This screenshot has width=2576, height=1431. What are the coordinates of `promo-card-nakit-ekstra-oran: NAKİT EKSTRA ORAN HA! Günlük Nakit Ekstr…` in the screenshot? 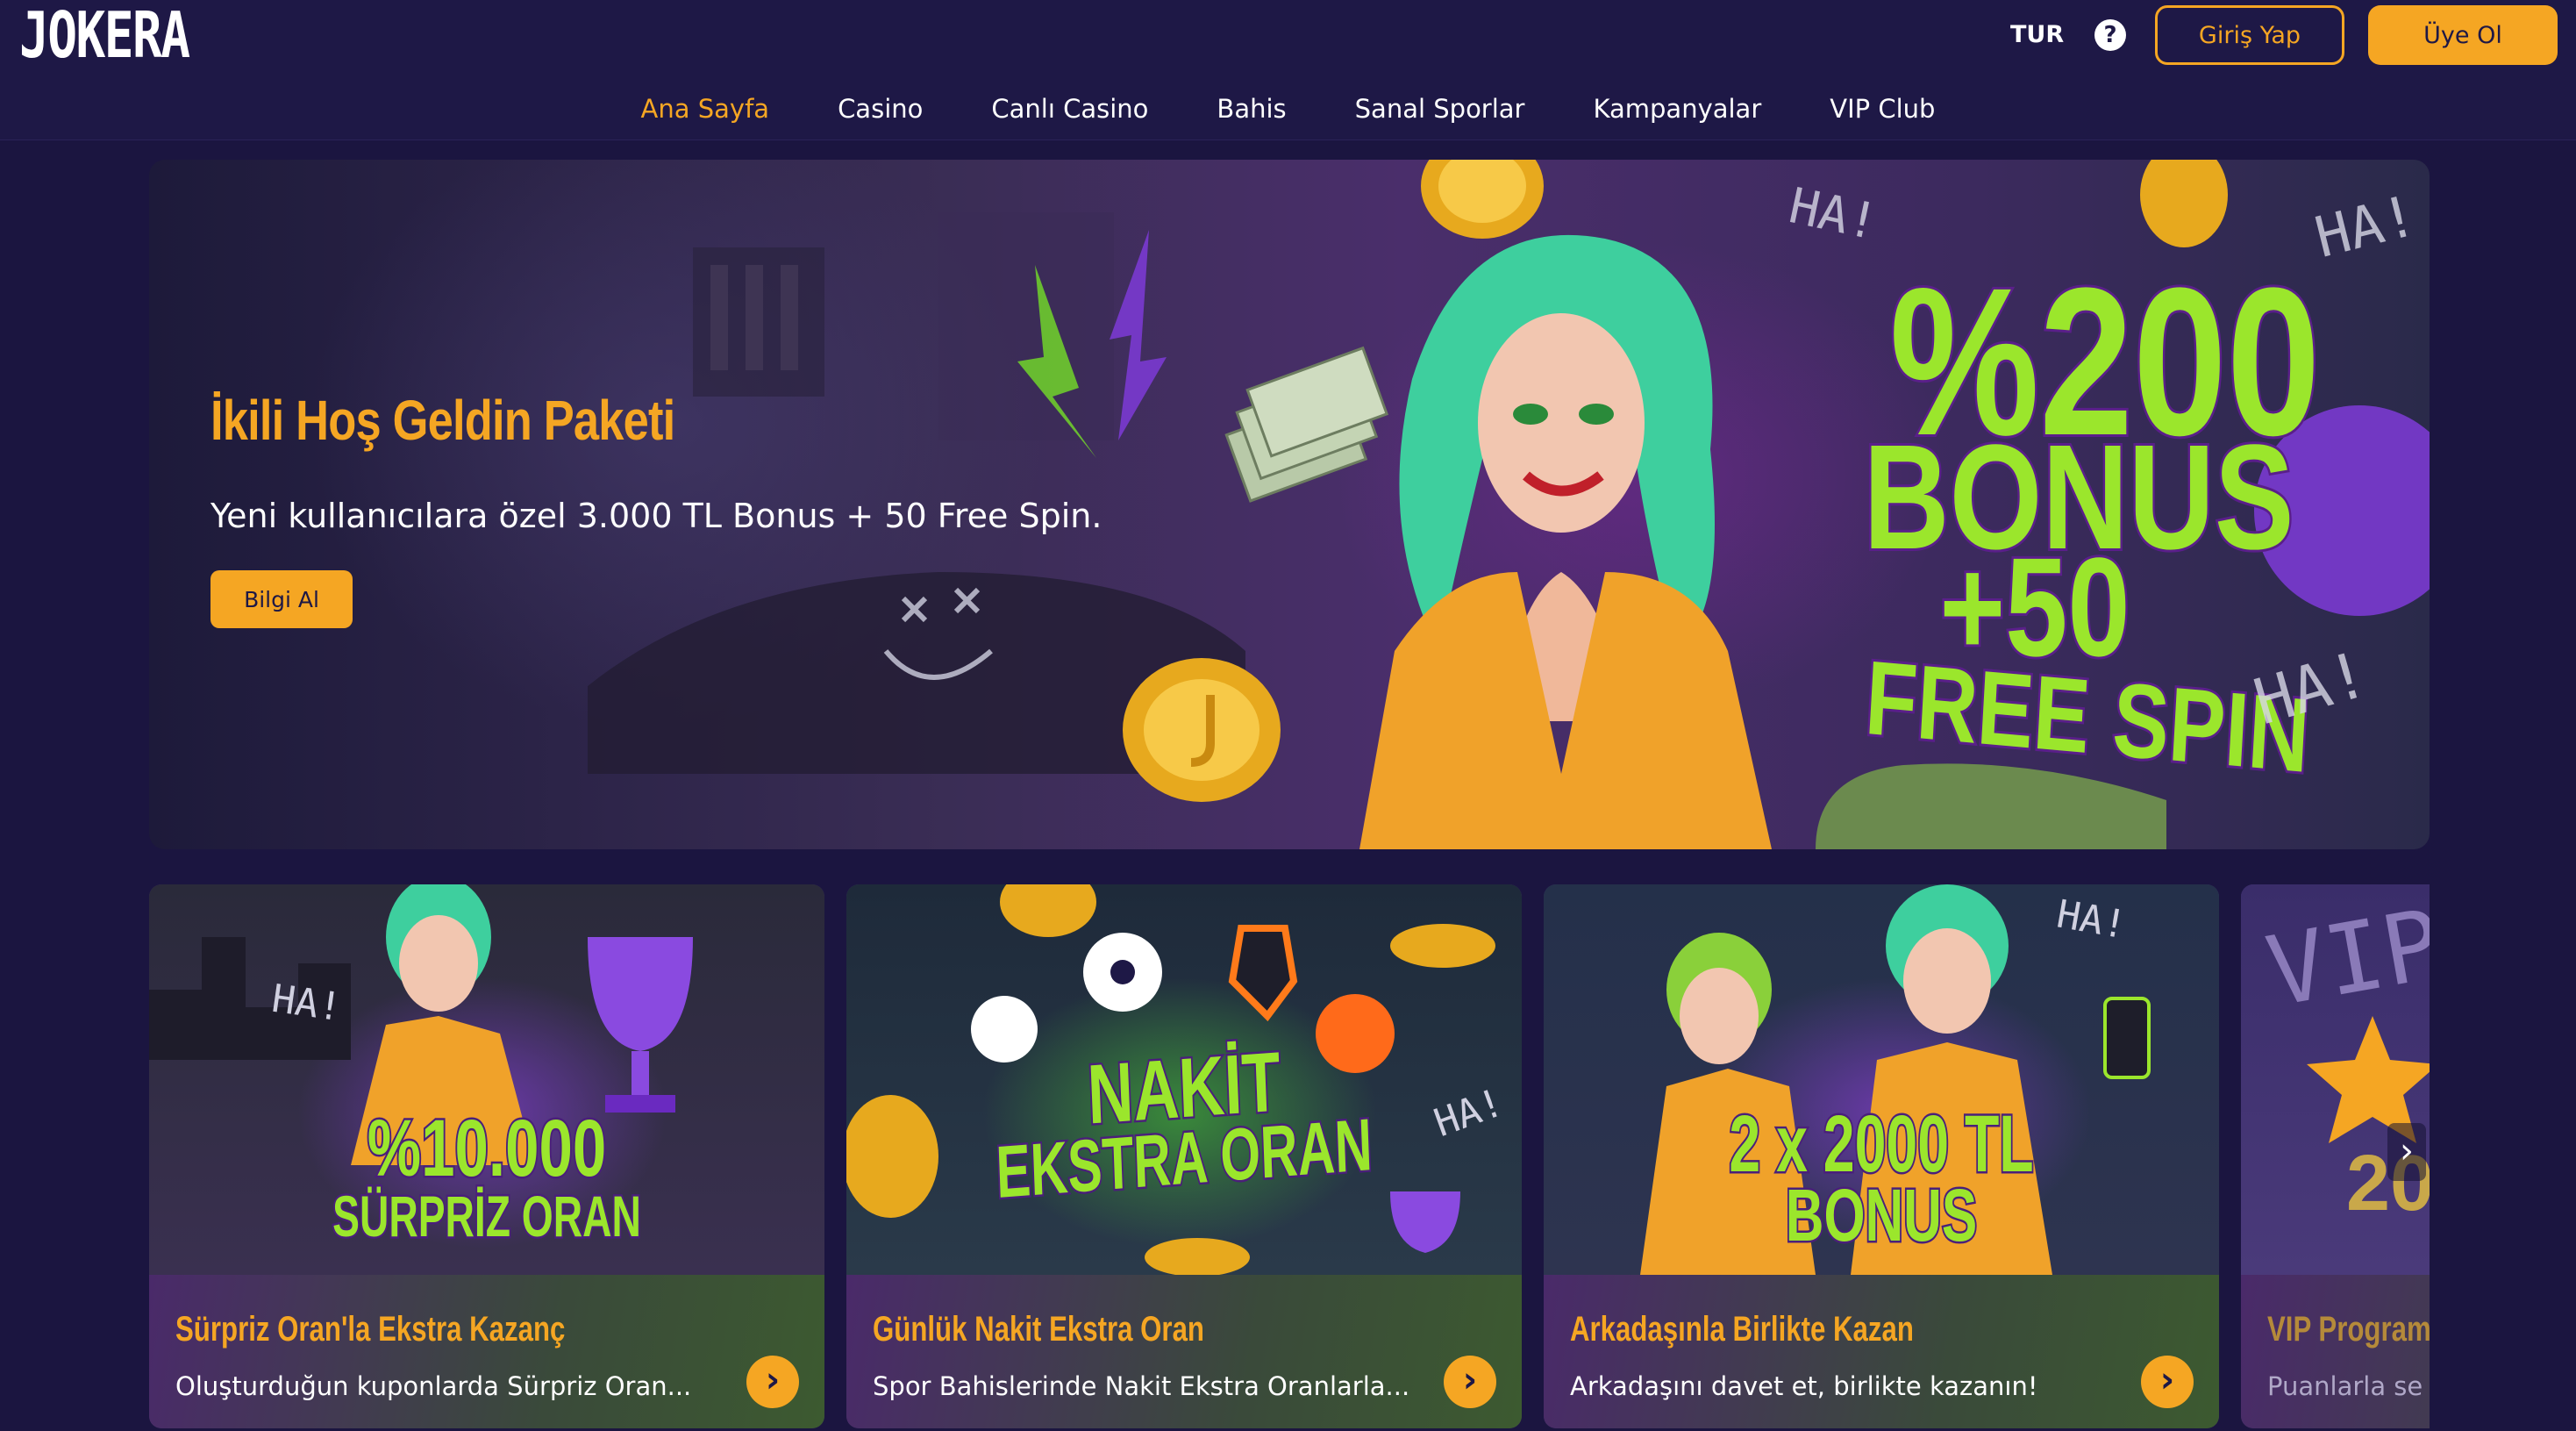 It's located at (1184, 1156).